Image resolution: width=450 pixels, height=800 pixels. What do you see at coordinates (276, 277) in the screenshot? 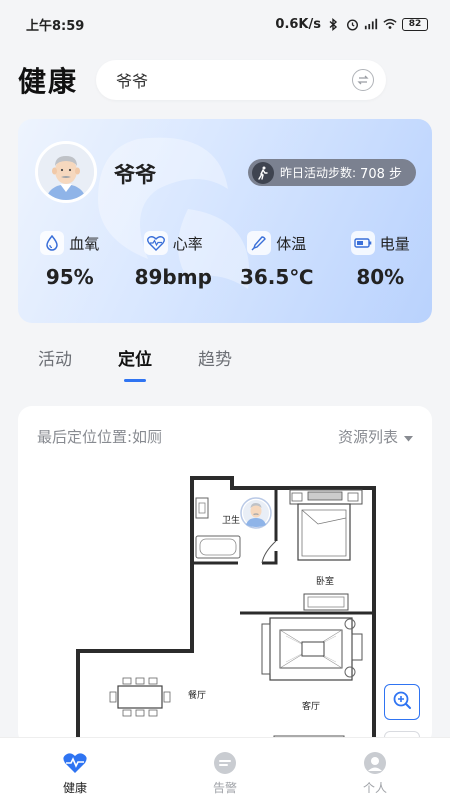
I see `vital-value: 36.5℃` at bounding box center [276, 277].